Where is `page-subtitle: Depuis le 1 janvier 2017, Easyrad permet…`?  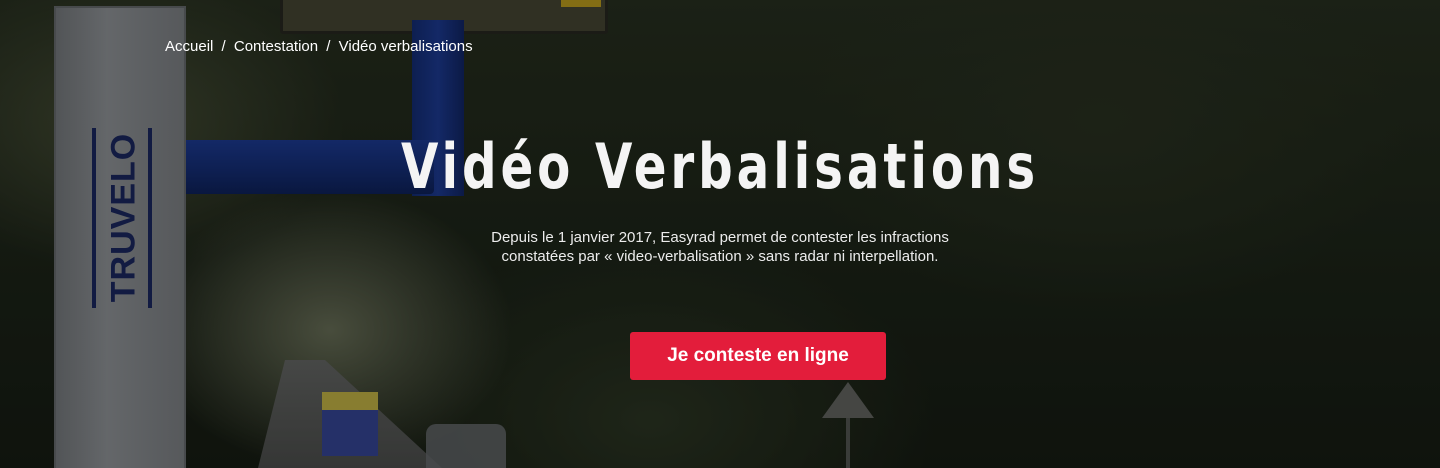
page-subtitle: Depuis le 1 janvier 2017, Easyrad permet… is located at coordinates (720, 247).